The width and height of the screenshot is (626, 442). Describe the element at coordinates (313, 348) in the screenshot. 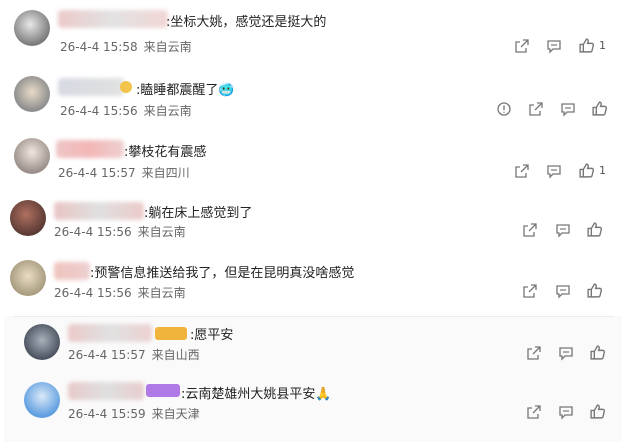

I see `comment-item: :愿平安 26-4-4 15:57 来自山西` at that location.